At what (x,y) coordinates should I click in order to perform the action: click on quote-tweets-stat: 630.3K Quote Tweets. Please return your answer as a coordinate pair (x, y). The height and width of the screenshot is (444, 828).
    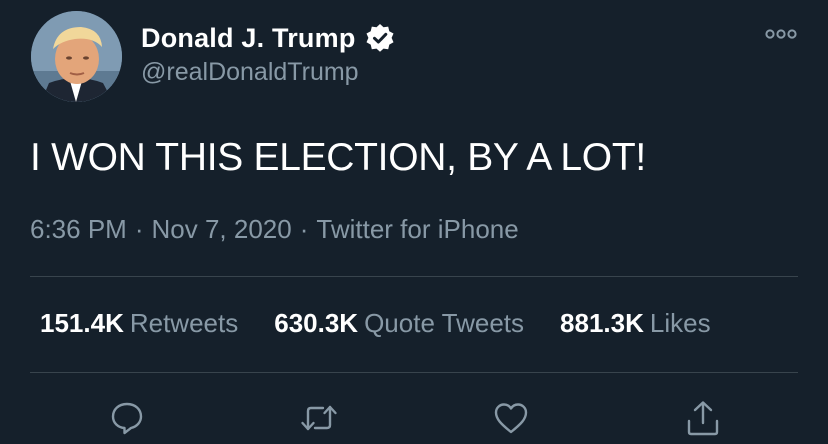
    Looking at the image, I should click on (399, 323).